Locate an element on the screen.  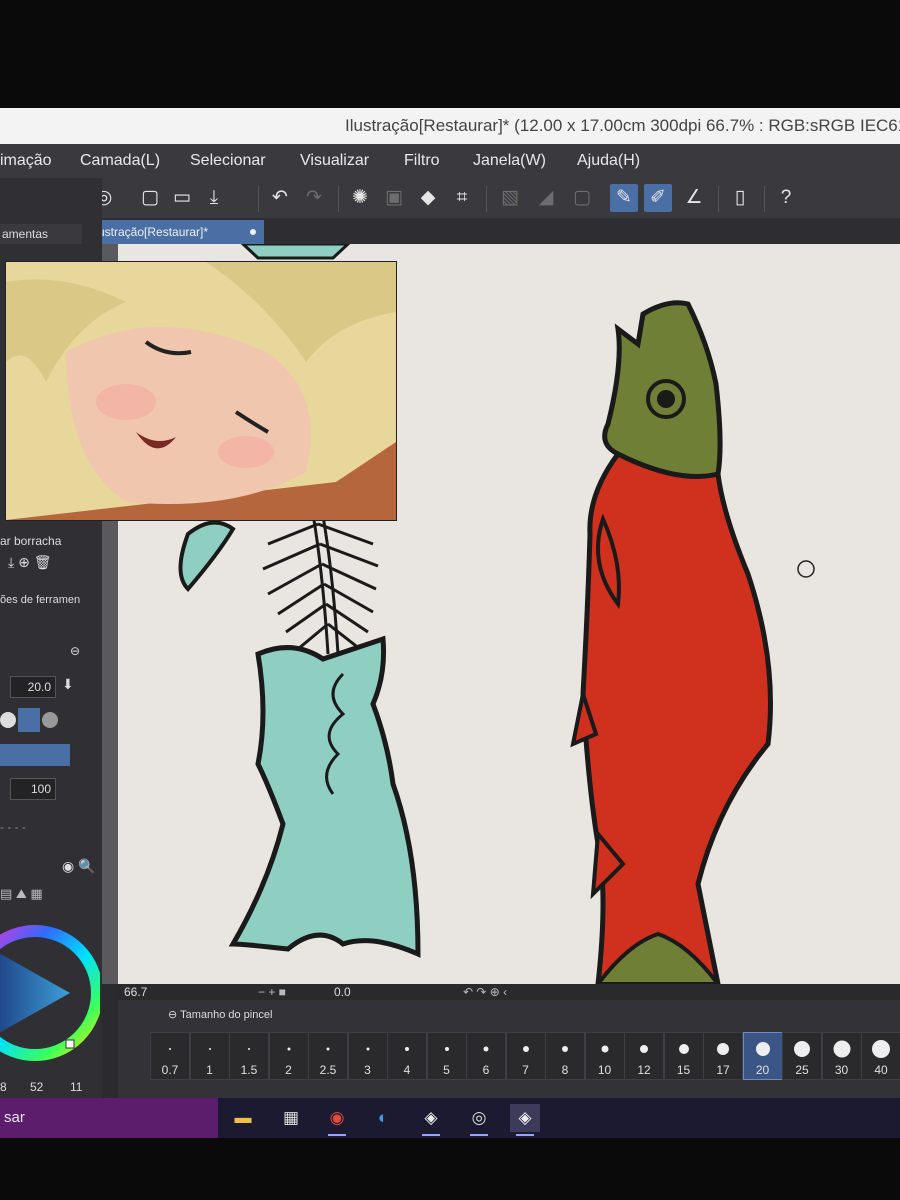
brush-size-option: 5 is located at coordinates (446, 1056).